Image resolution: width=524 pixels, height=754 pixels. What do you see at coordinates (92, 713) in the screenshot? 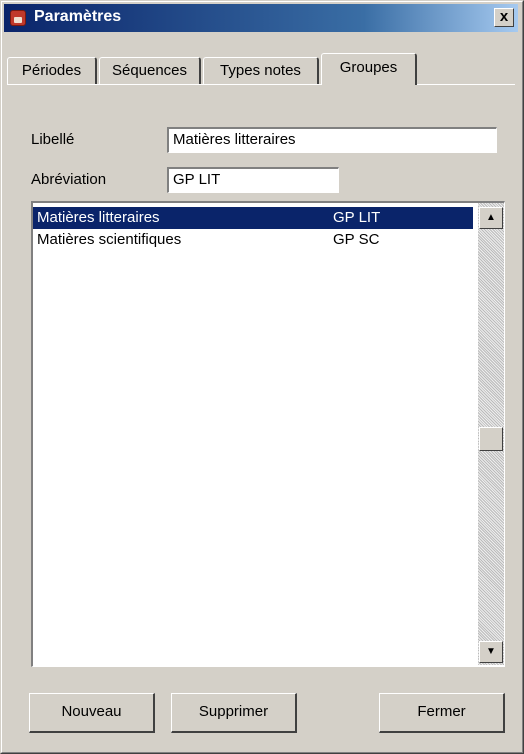
I see `new-button: Nouveau` at bounding box center [92, 713].